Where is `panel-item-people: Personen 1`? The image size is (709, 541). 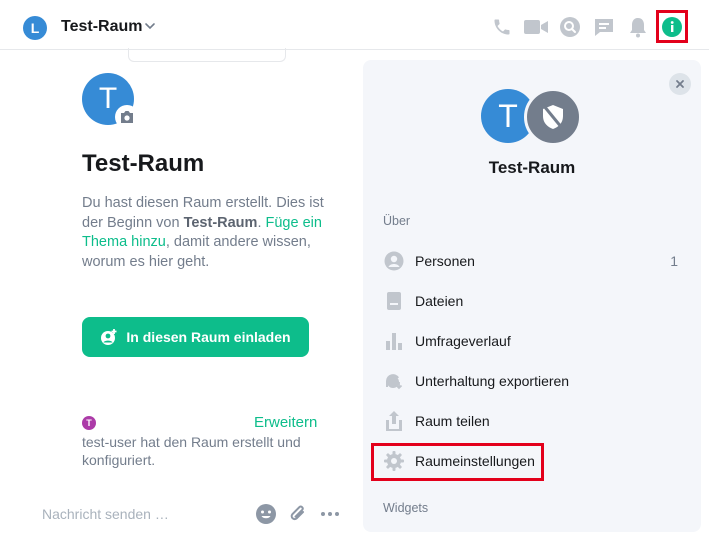
panel-item-people: Personen 1 is located at coordinates (533, 261).